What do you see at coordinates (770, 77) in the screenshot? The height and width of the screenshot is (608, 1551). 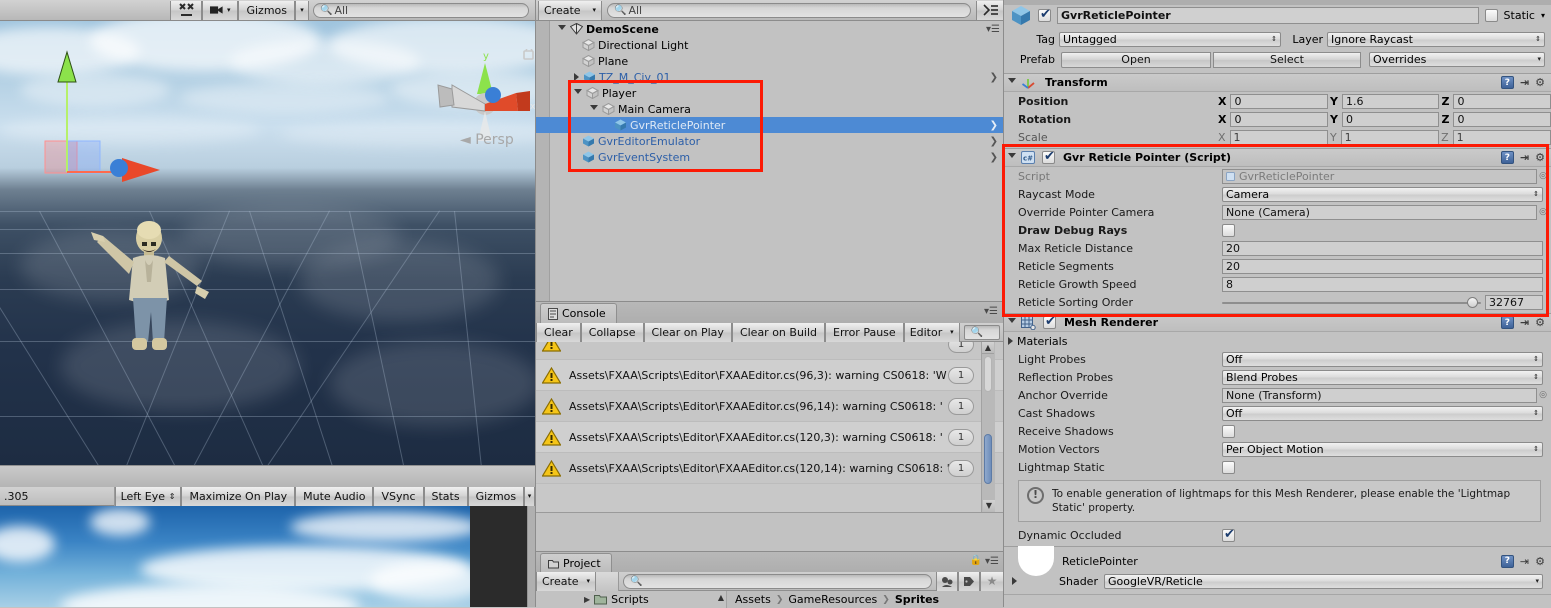 I see `hierarchy-row-tz-m-civ-01: TZ_M_Civ_01 ❯` at bounding box center [770, 77].